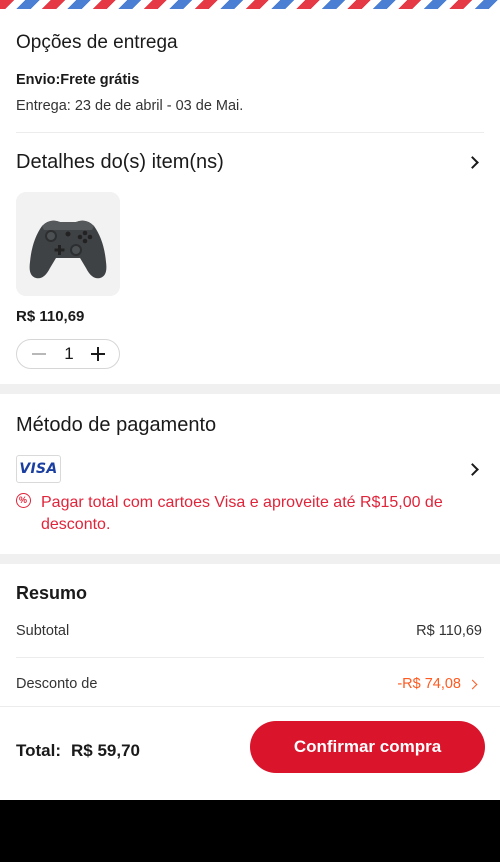 The height and width of the screenshot is (862, 500). Describe the element at coordinates (57, 684) in the screenshot. I see `discount-label: Desconto de` at that location.